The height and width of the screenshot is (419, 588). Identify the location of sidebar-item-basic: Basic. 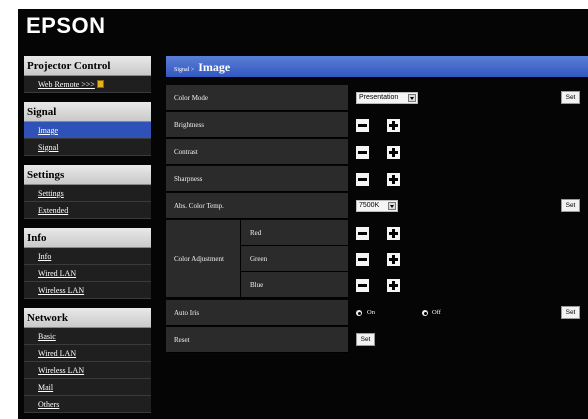
(87, 336).